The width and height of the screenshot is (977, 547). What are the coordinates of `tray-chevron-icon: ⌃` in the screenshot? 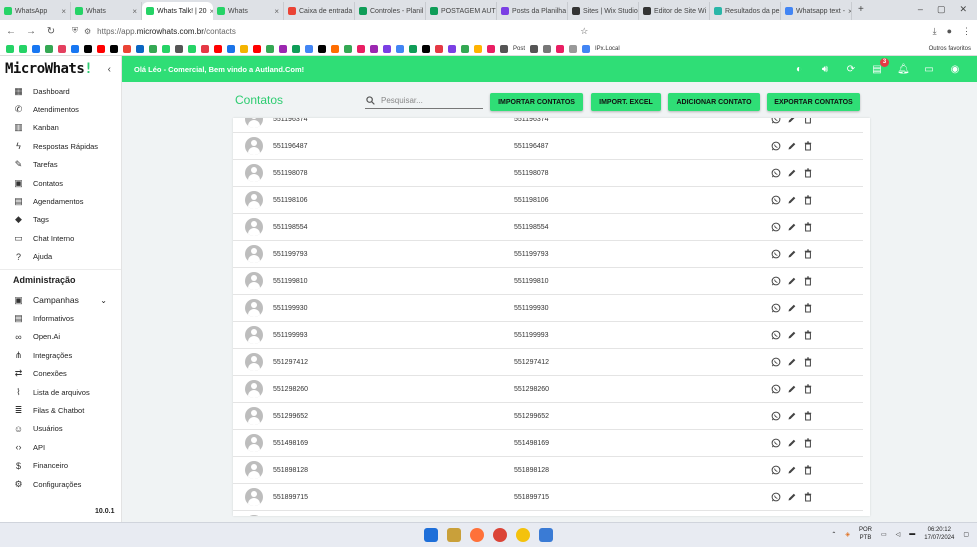 It's located at (833, 534).